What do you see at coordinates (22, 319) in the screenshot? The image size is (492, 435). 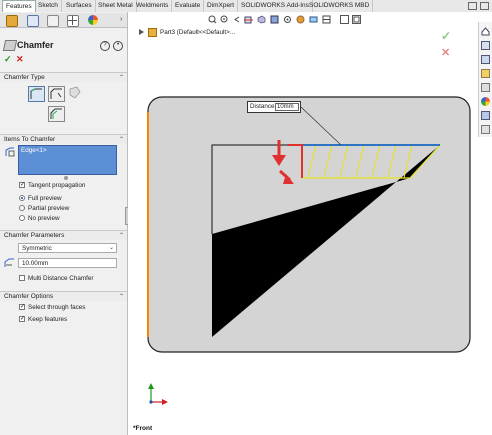 I see `keep-features-checkbox: ✓` at bounding box center [22, 319].